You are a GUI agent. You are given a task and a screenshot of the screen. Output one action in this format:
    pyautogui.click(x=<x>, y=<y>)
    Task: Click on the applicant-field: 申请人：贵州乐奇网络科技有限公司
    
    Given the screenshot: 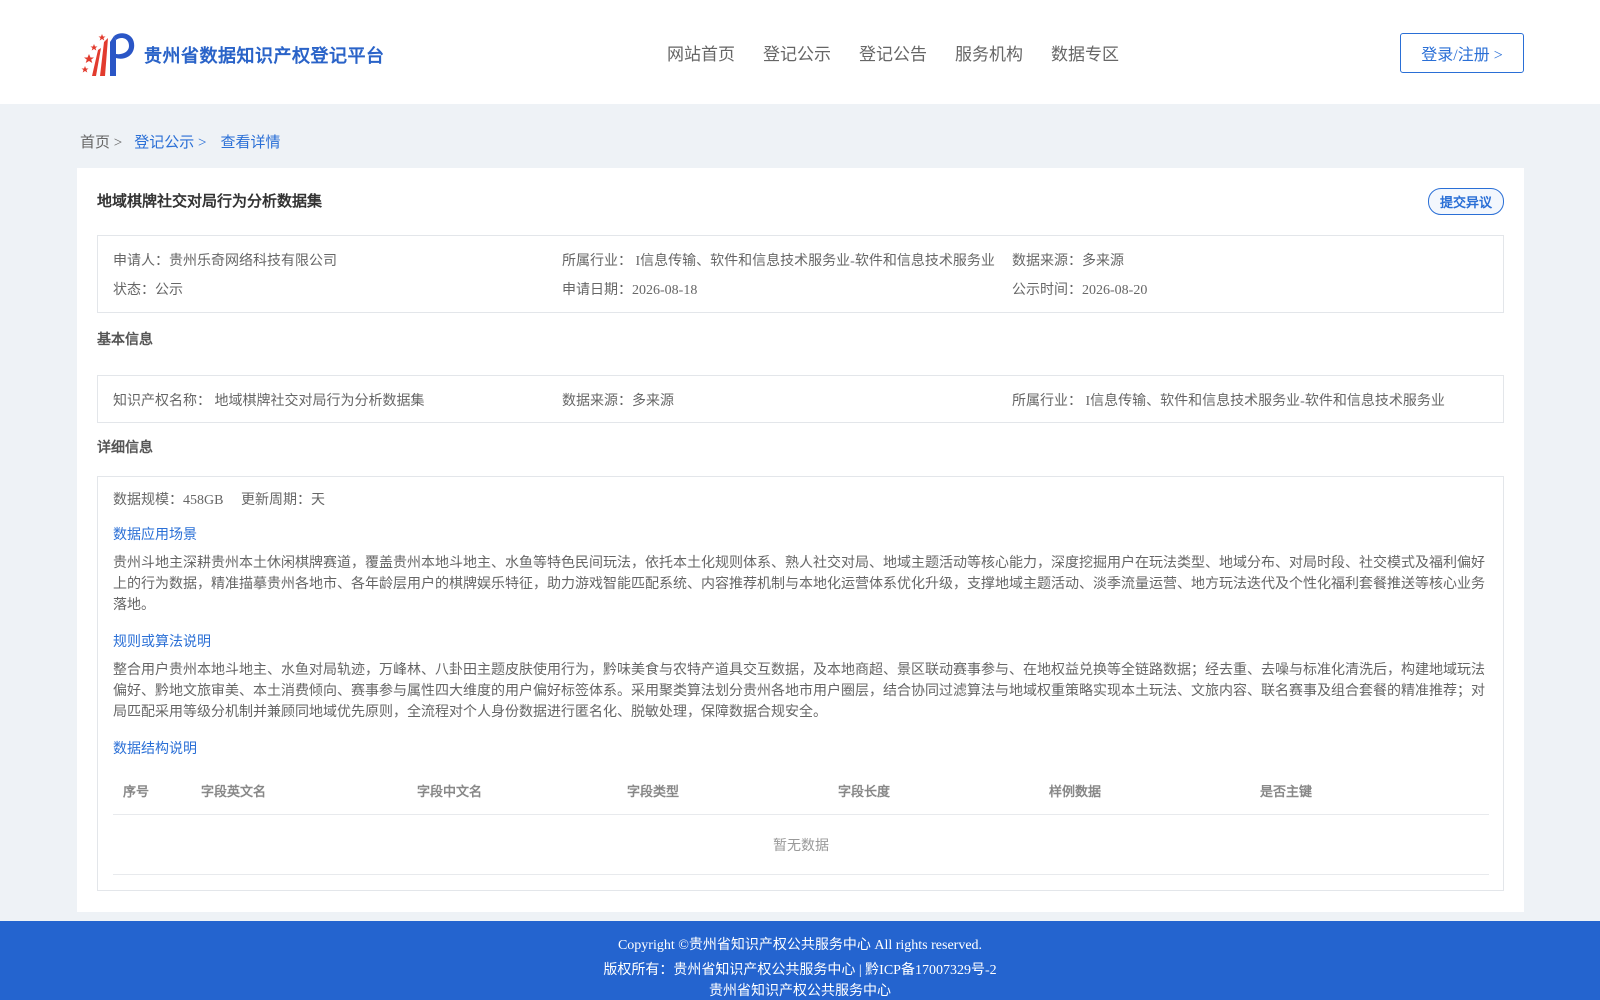 What is the action you would take?
    pyautogui.click(x=225, y=261)
    